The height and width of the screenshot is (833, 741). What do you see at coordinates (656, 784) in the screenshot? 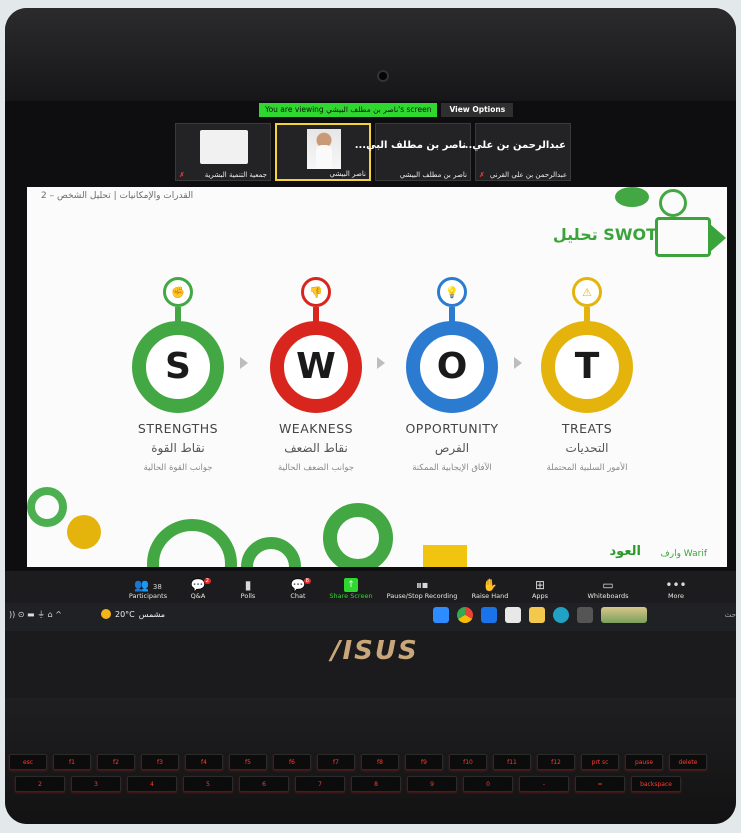
I see `keyboard-key: backspace` at bounding box center [656, 784].